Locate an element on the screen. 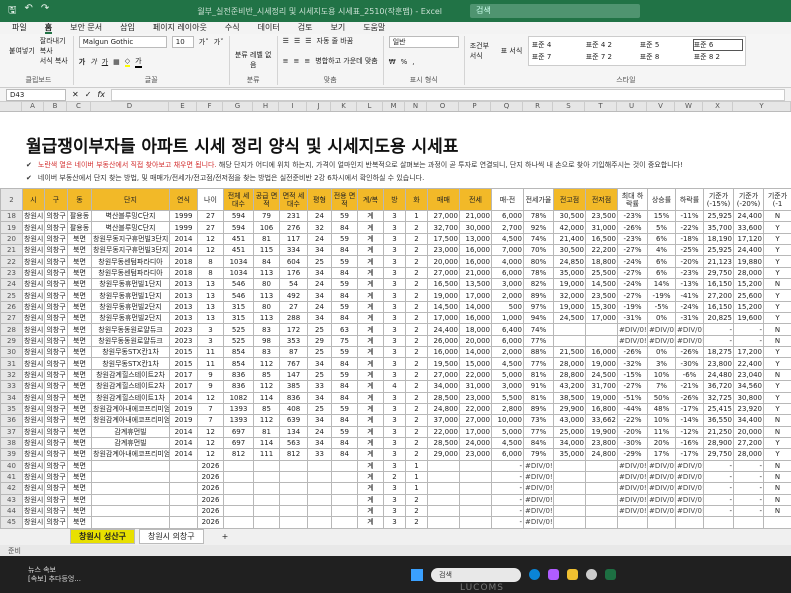 This screenshot has height=593, width=791. cell: 84 is located at coordinates (344, 443).